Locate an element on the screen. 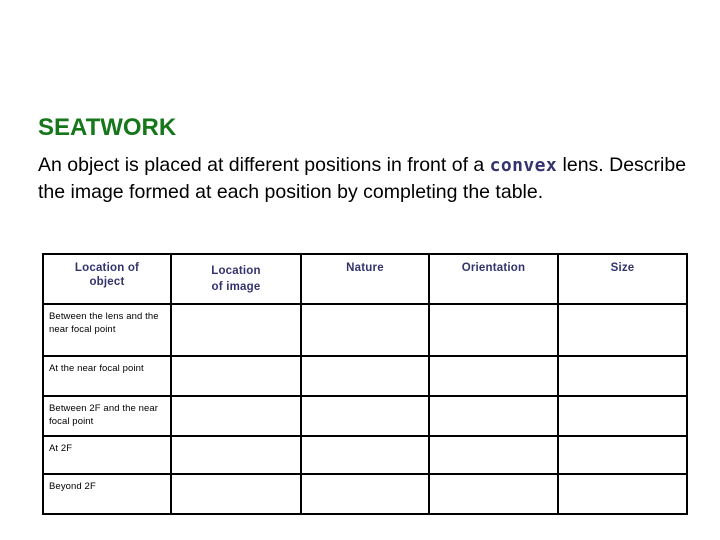  column-header-orientation: Orientation is located at coordinates (493, 279).